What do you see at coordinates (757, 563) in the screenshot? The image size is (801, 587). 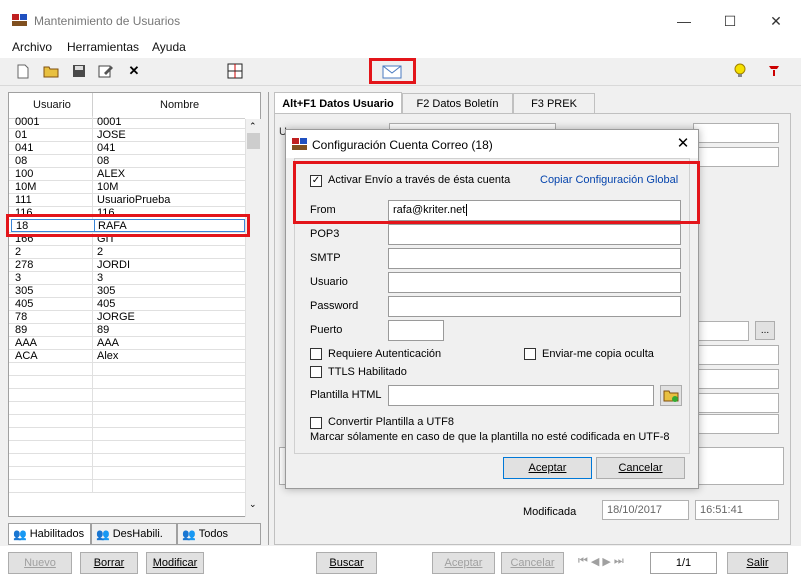 I see `salir-button: Salir` at bounding box center [757, 563].